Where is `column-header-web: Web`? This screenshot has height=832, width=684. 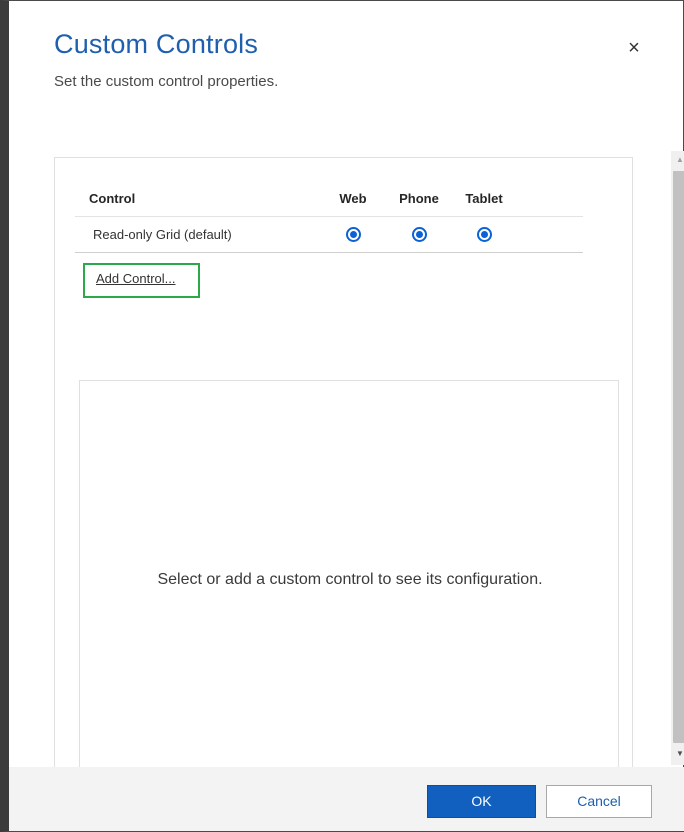
column-header-web: Web is located at coordinates (353, 199).